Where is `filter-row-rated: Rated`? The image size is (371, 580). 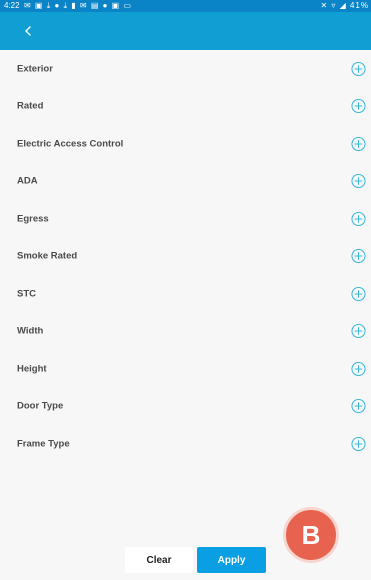
filter-row-rated: Rated is located at coordinates (185, 107).